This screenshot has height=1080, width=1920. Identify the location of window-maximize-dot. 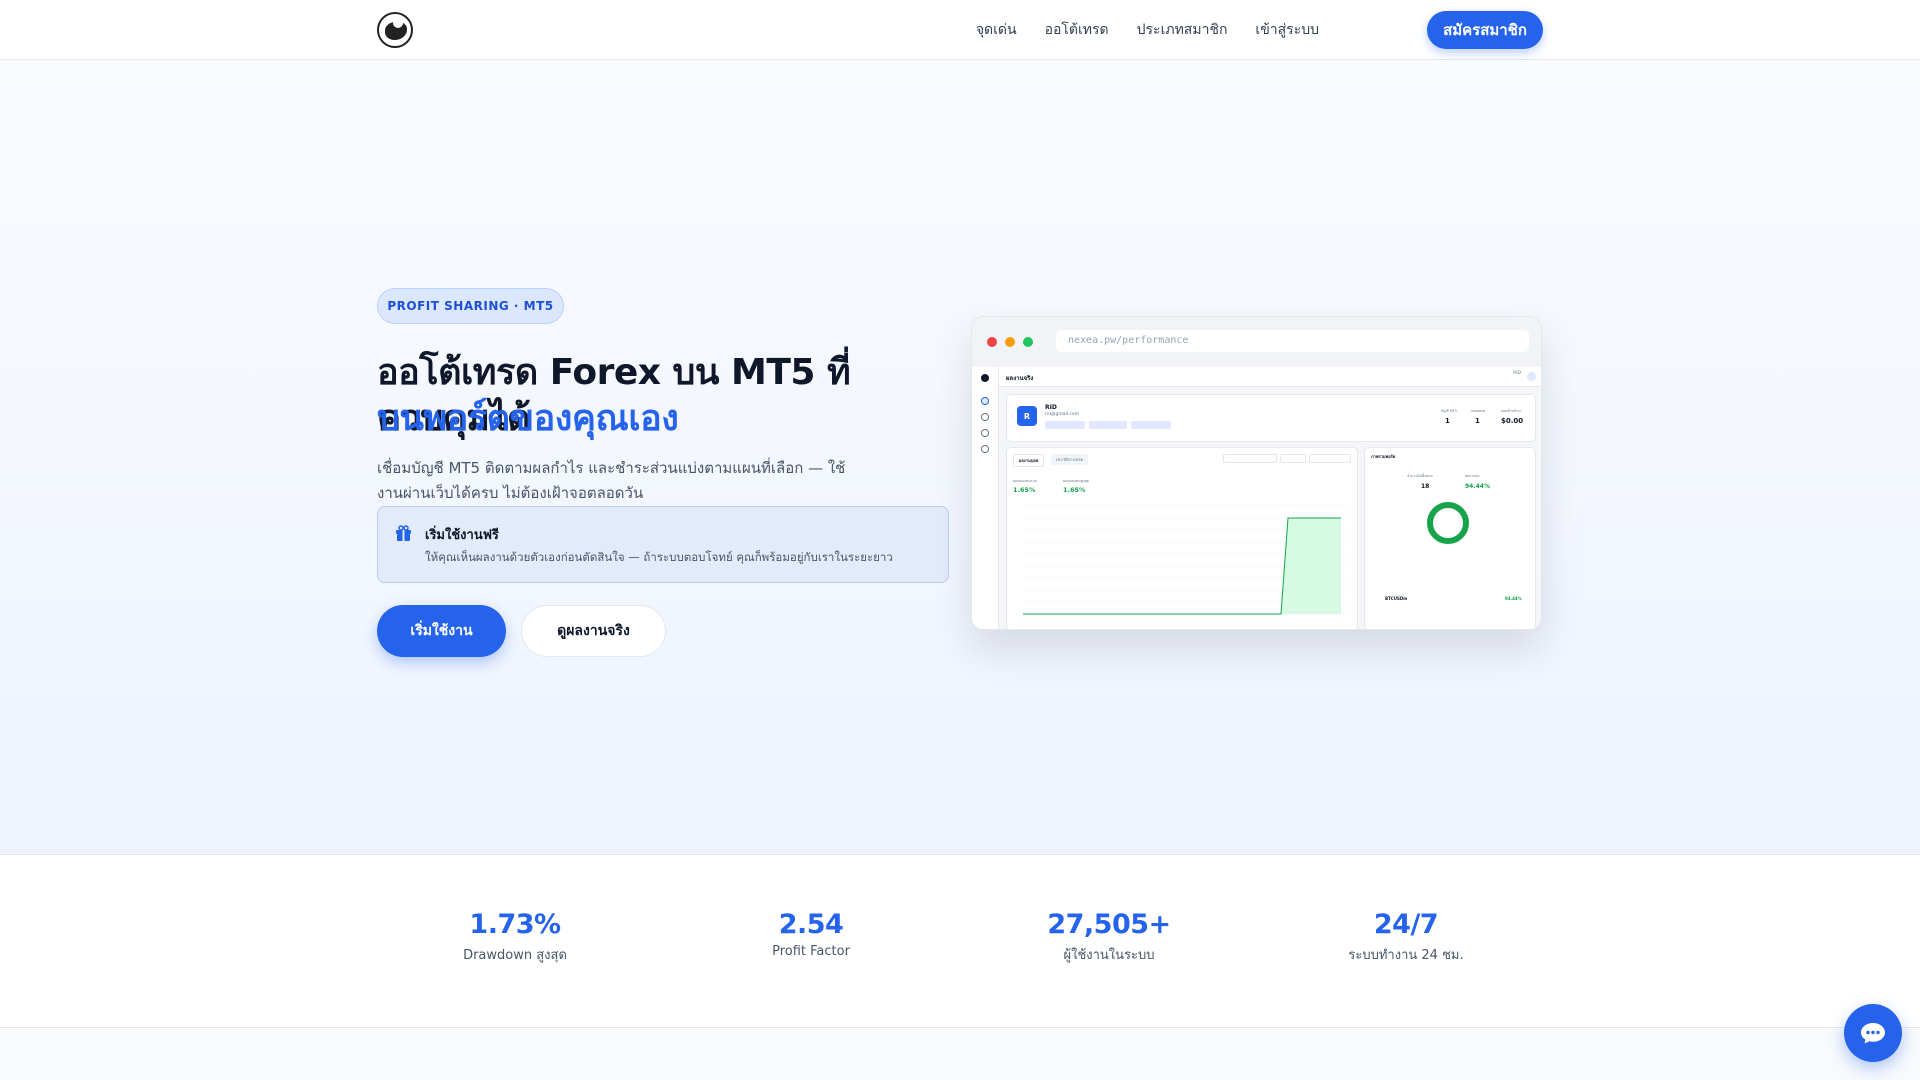
(1028, 342).